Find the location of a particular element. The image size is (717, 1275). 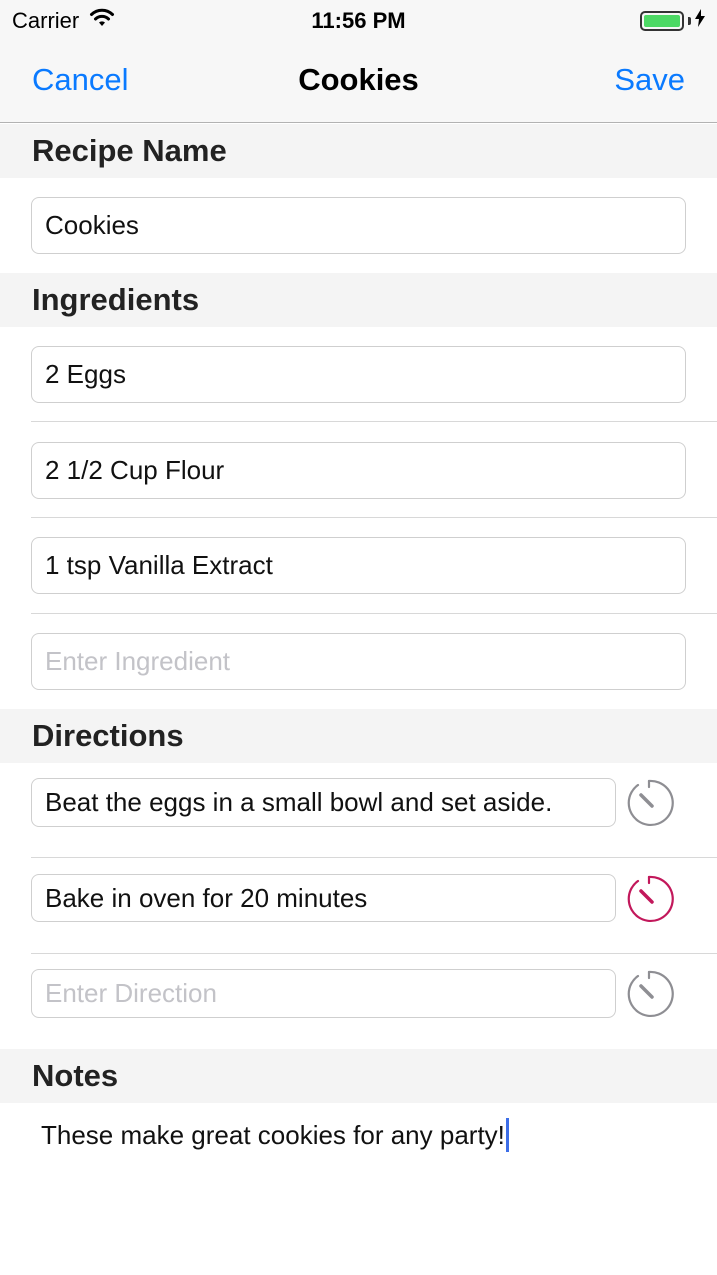

new-ingredient-field: Enter Ingredient is located at coordinates (358, 661).